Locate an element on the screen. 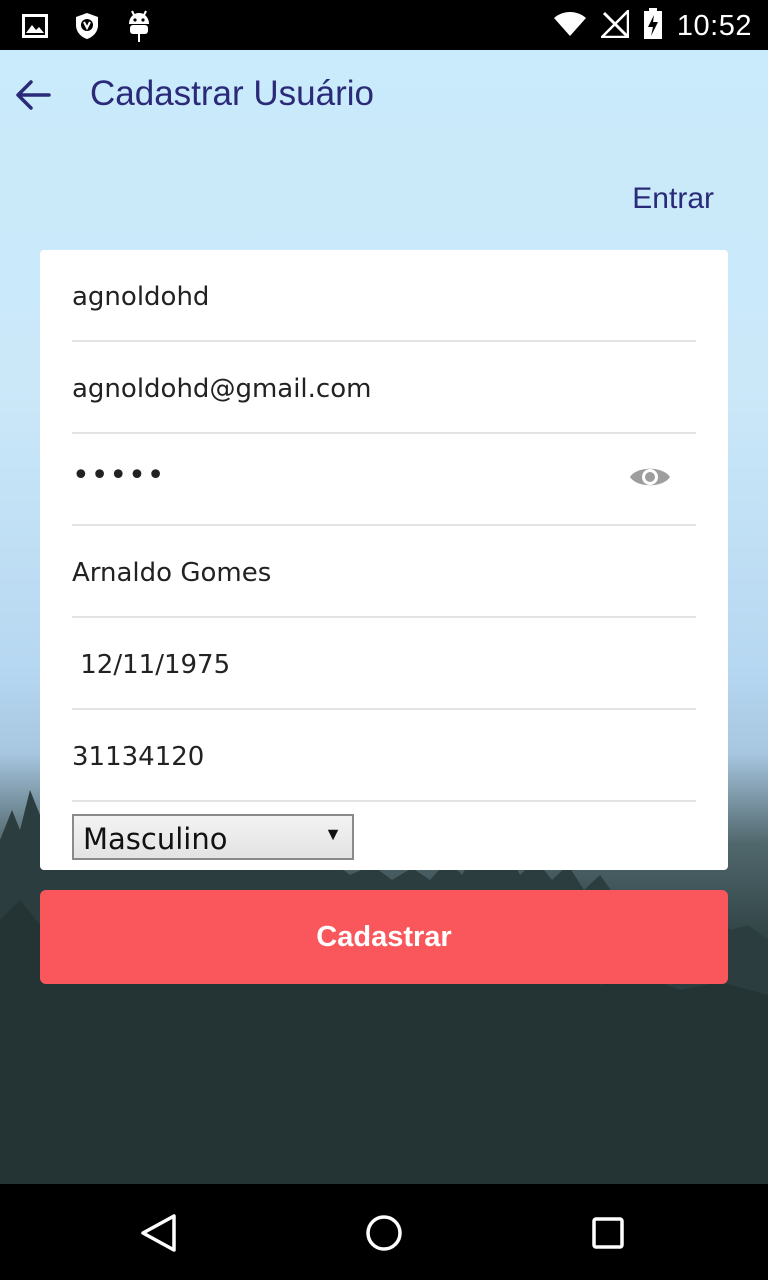 The image size is (768, 1280). full-name-value: Arnaldo Gomes is located at coordinates (172, 573).